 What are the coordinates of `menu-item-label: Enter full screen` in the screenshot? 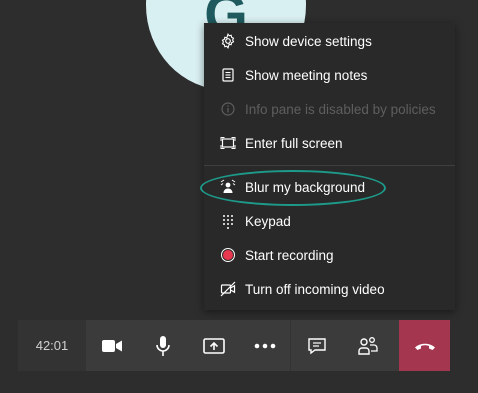 It's located at (294, 143).